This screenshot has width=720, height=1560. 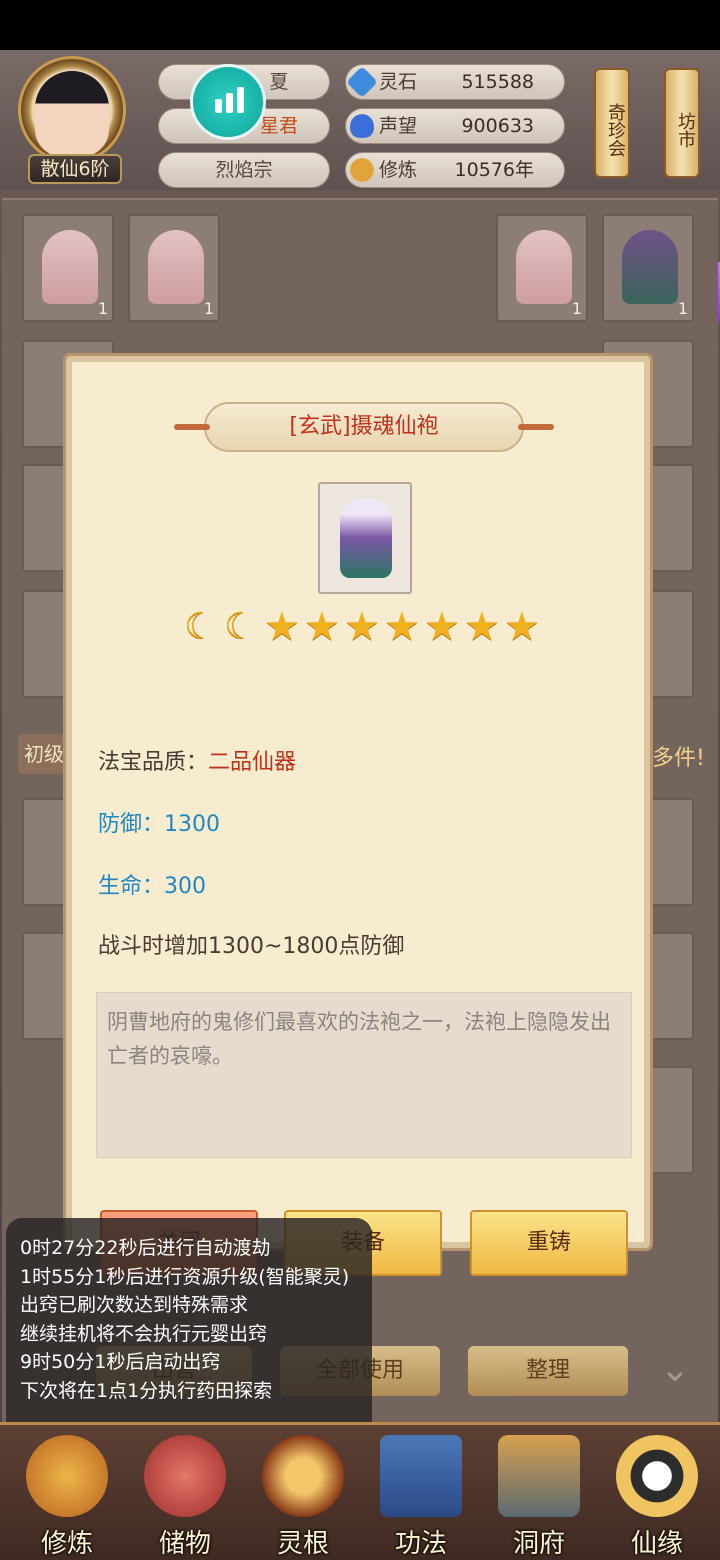 What do you see at coordinates (252, 762) in the screenshot?
I see `quality-value: 二品仙器` at bounding box center [252, 762].